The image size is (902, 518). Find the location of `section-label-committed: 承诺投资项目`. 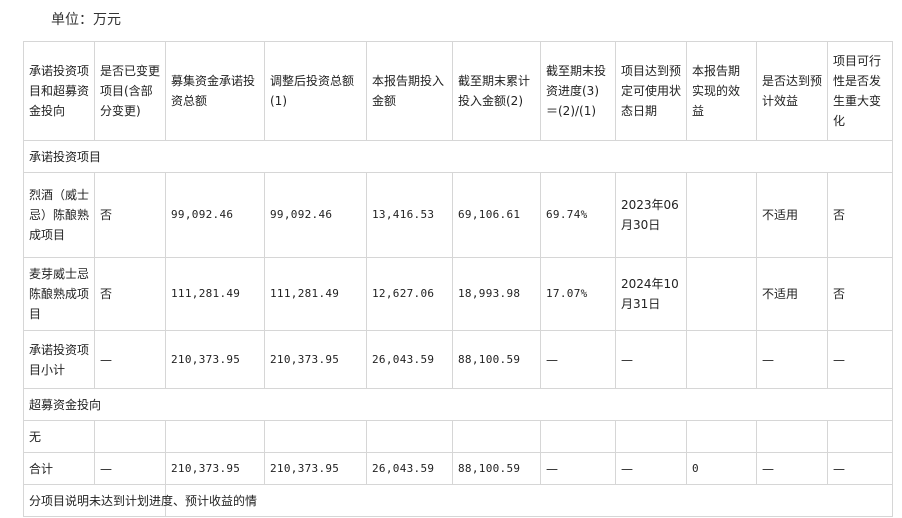

section-label-committed: 承诺投资项目 is located at coordinates (458, 156).